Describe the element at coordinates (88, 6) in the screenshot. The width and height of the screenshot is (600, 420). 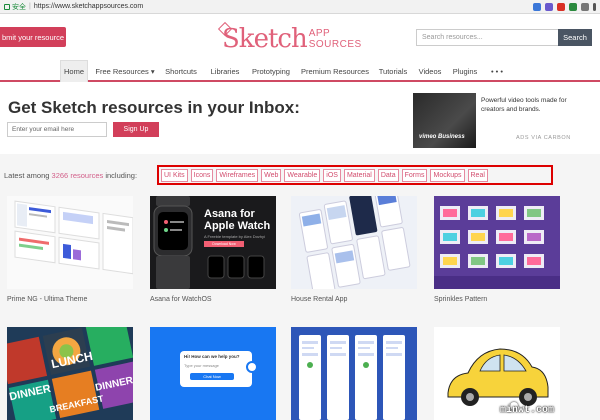
I see `url-text: https://www.sketchappsources.com` at that location.